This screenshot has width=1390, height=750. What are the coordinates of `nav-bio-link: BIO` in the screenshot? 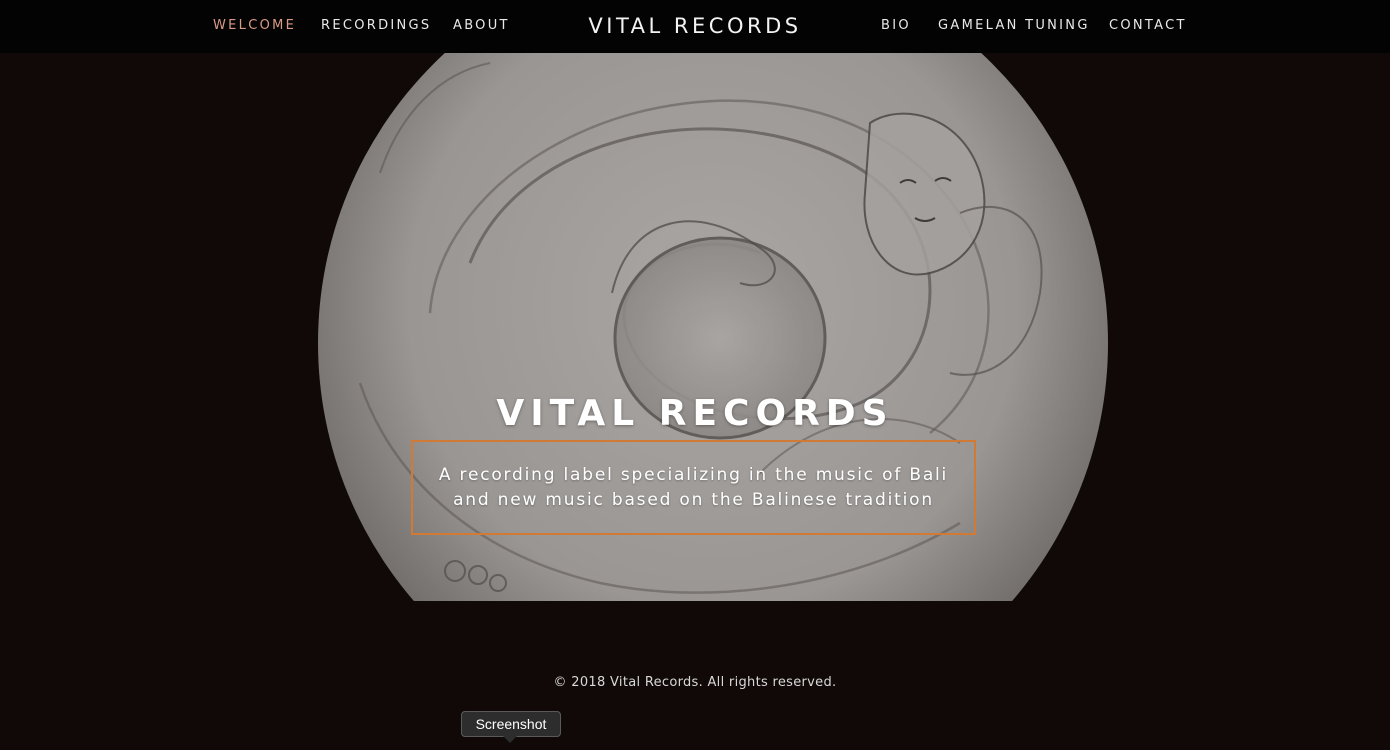 It's located at (896, 26).